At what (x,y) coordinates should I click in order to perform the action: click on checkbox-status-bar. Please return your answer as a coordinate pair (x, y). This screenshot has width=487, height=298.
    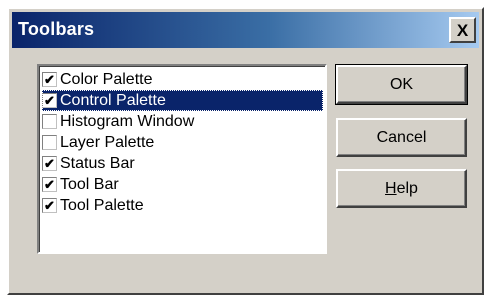
    Looking at the image, I should click on (49, 163).